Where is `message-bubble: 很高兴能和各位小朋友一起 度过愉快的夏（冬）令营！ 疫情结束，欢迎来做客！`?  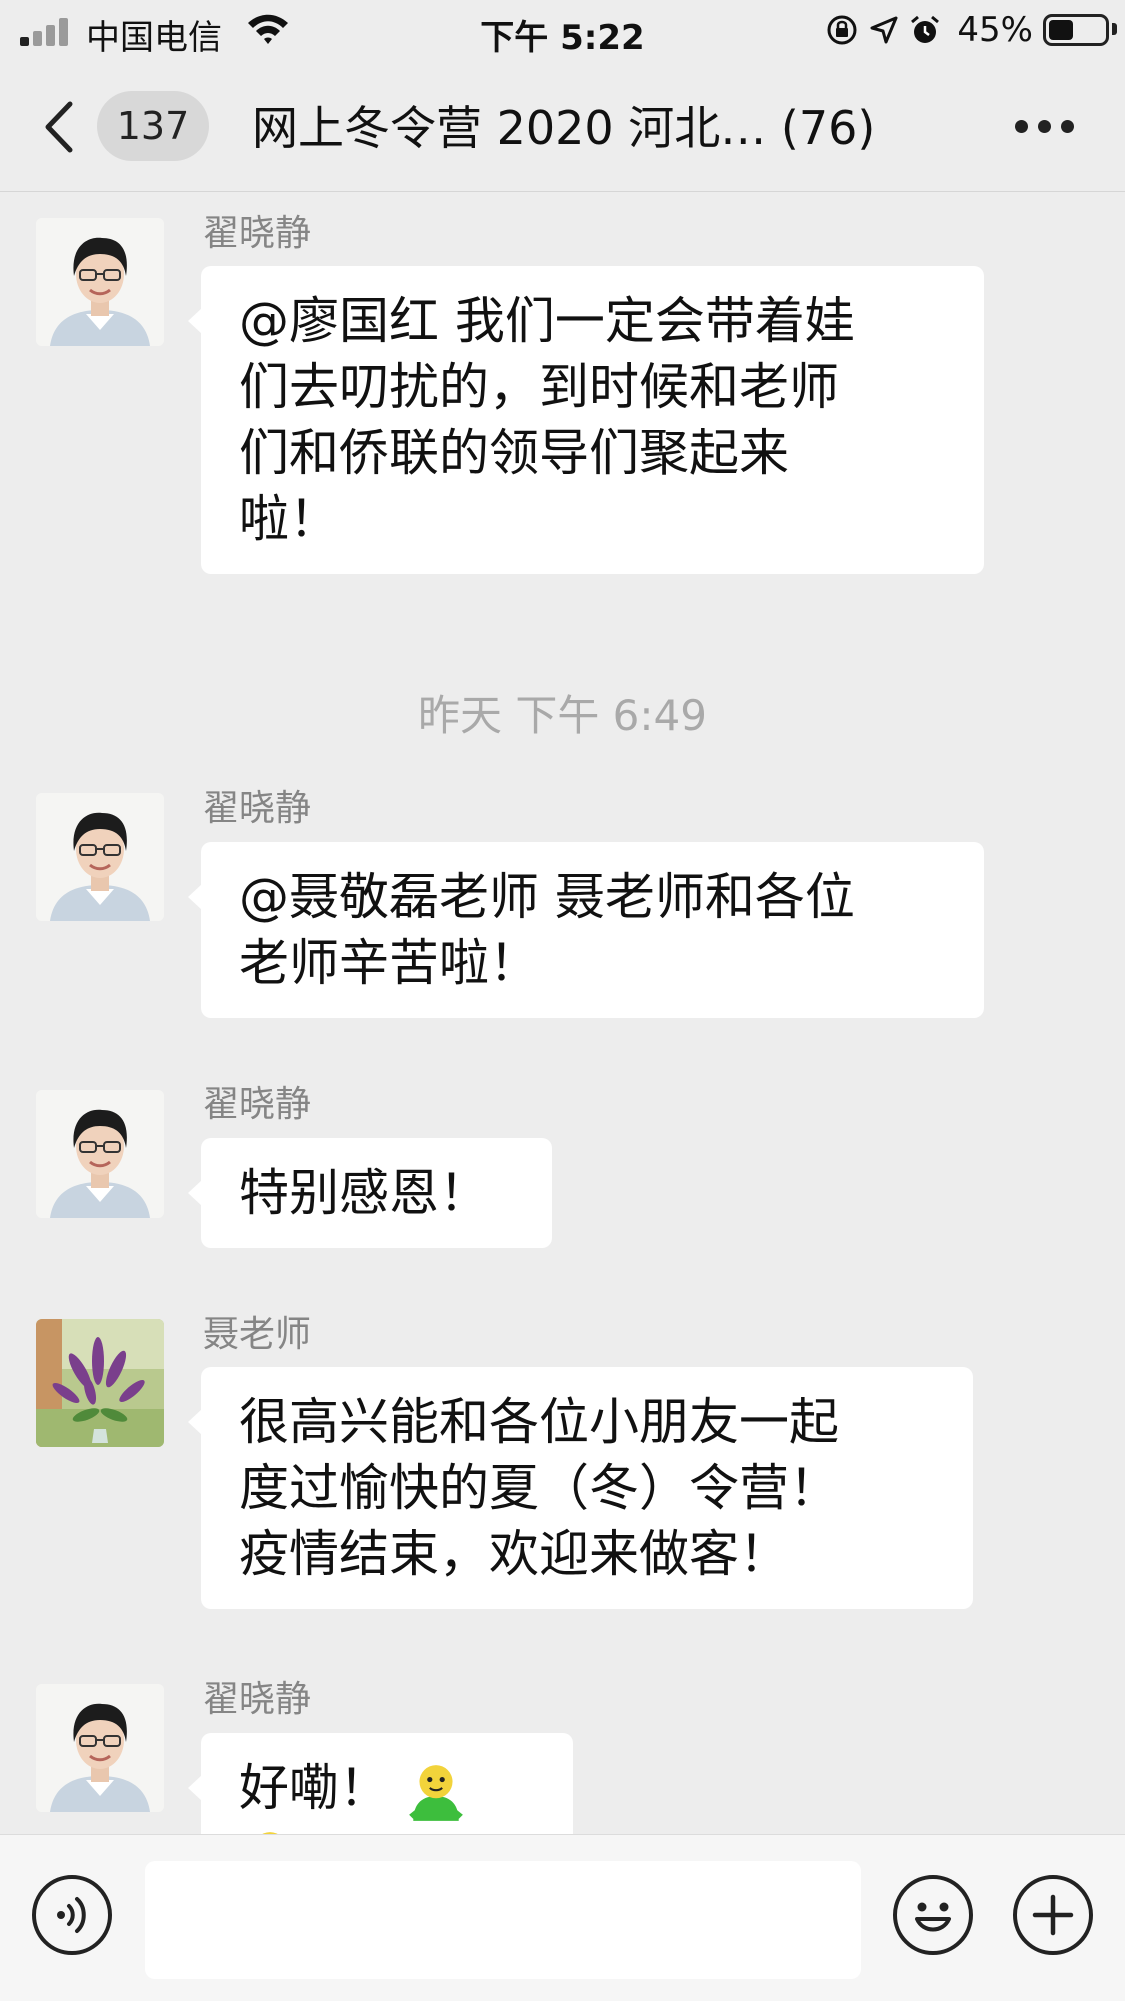 message-bubble: 很高兴能和各位小朋友一起 度过愉快的夏（冬）令营！ 疫情结束，欢迎来做客！ is located at coordinates (580, 1488).